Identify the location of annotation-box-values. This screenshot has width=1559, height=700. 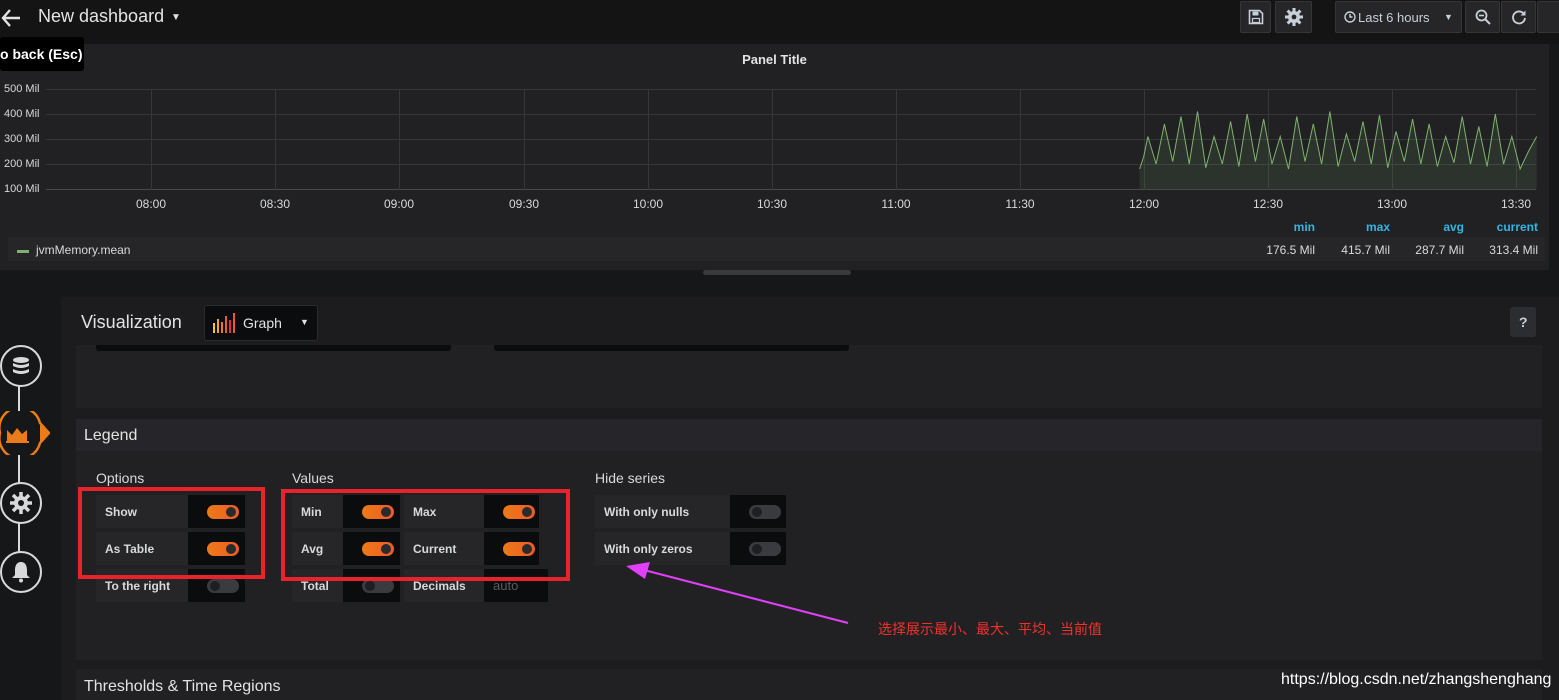
(425, 535).